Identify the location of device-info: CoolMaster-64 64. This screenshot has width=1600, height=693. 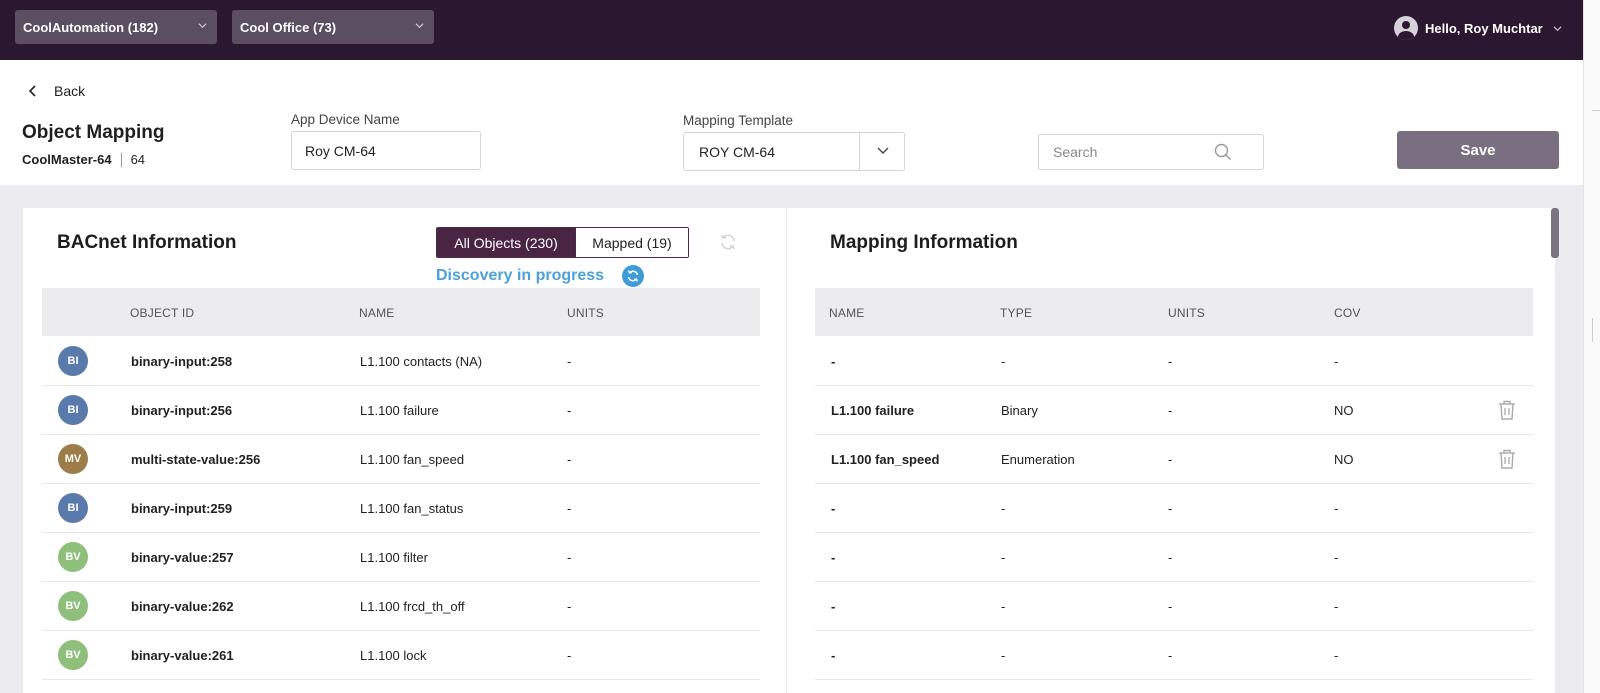
(83, 159).